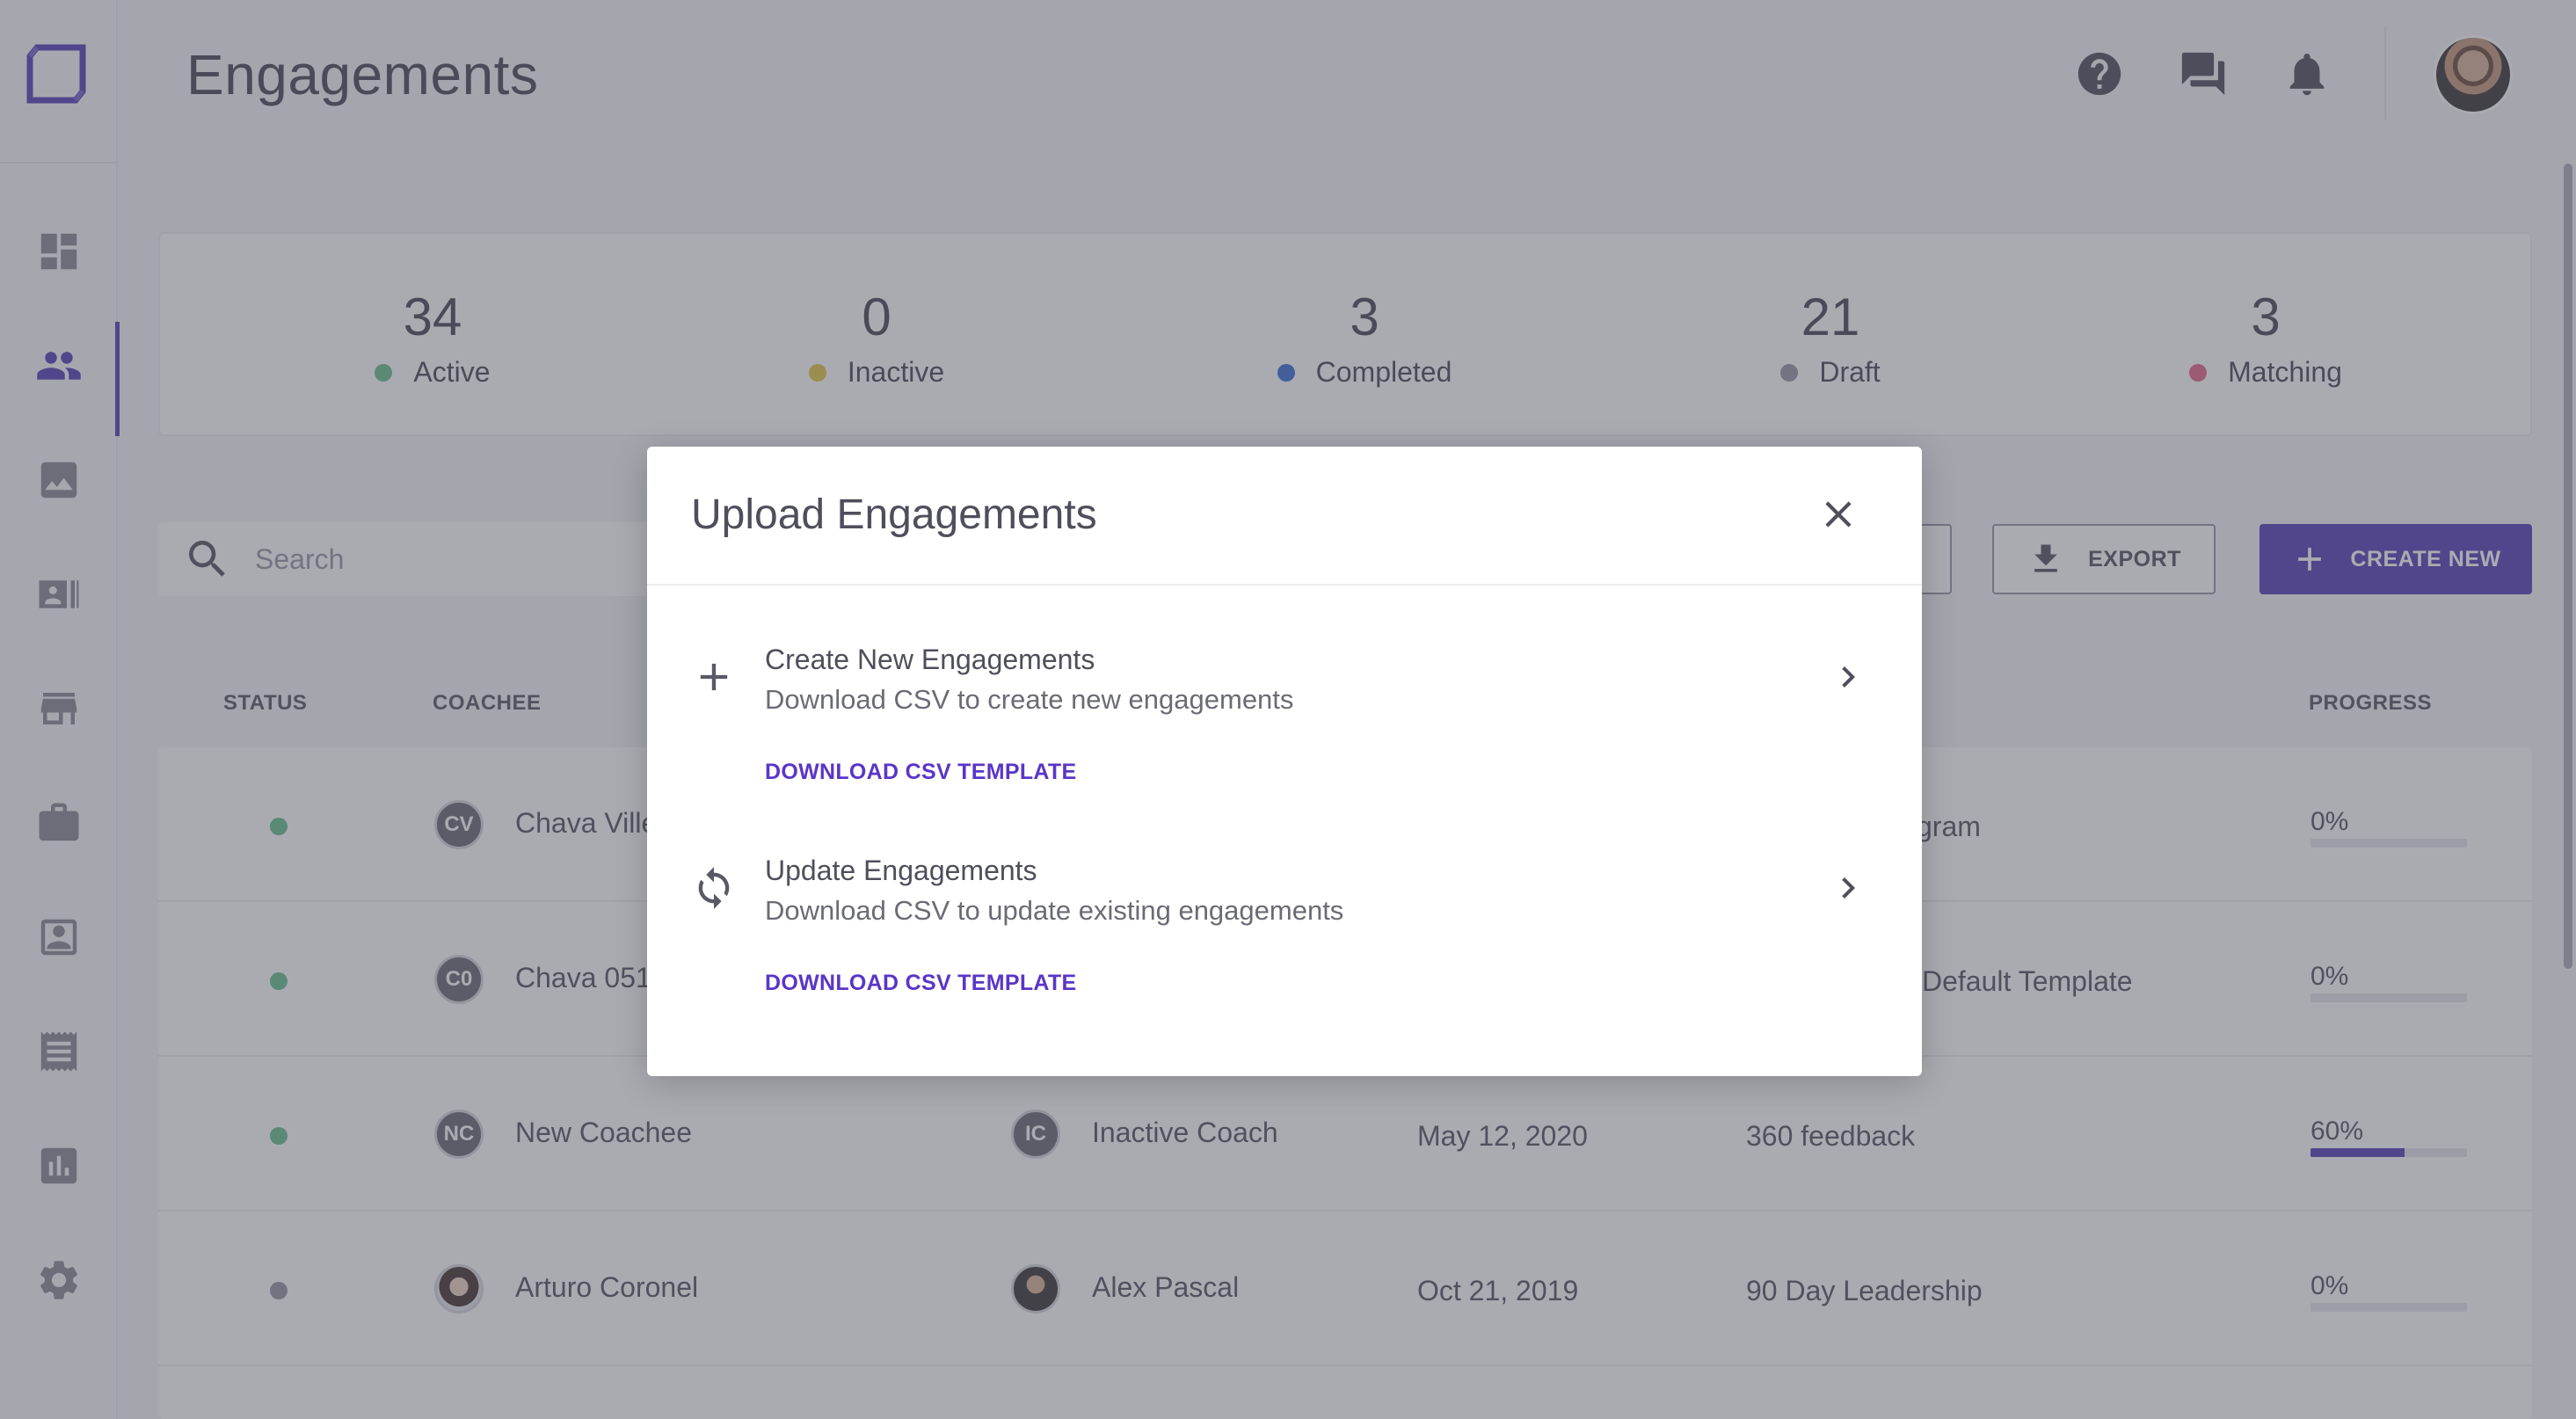 The height and width of the screenshot is (1419, 2576). I want to click on create-option-icon, so click(714, 677).